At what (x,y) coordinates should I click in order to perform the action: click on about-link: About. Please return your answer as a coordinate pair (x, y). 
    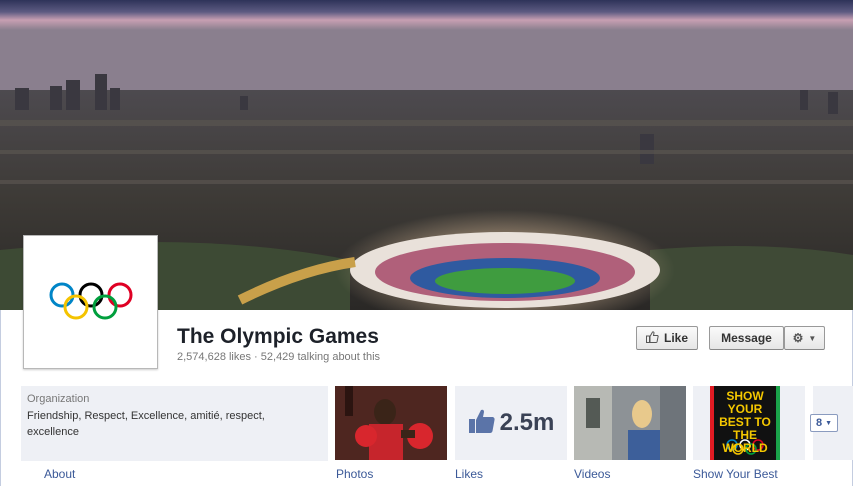
    Looking at the image, I should click on (59, 474).